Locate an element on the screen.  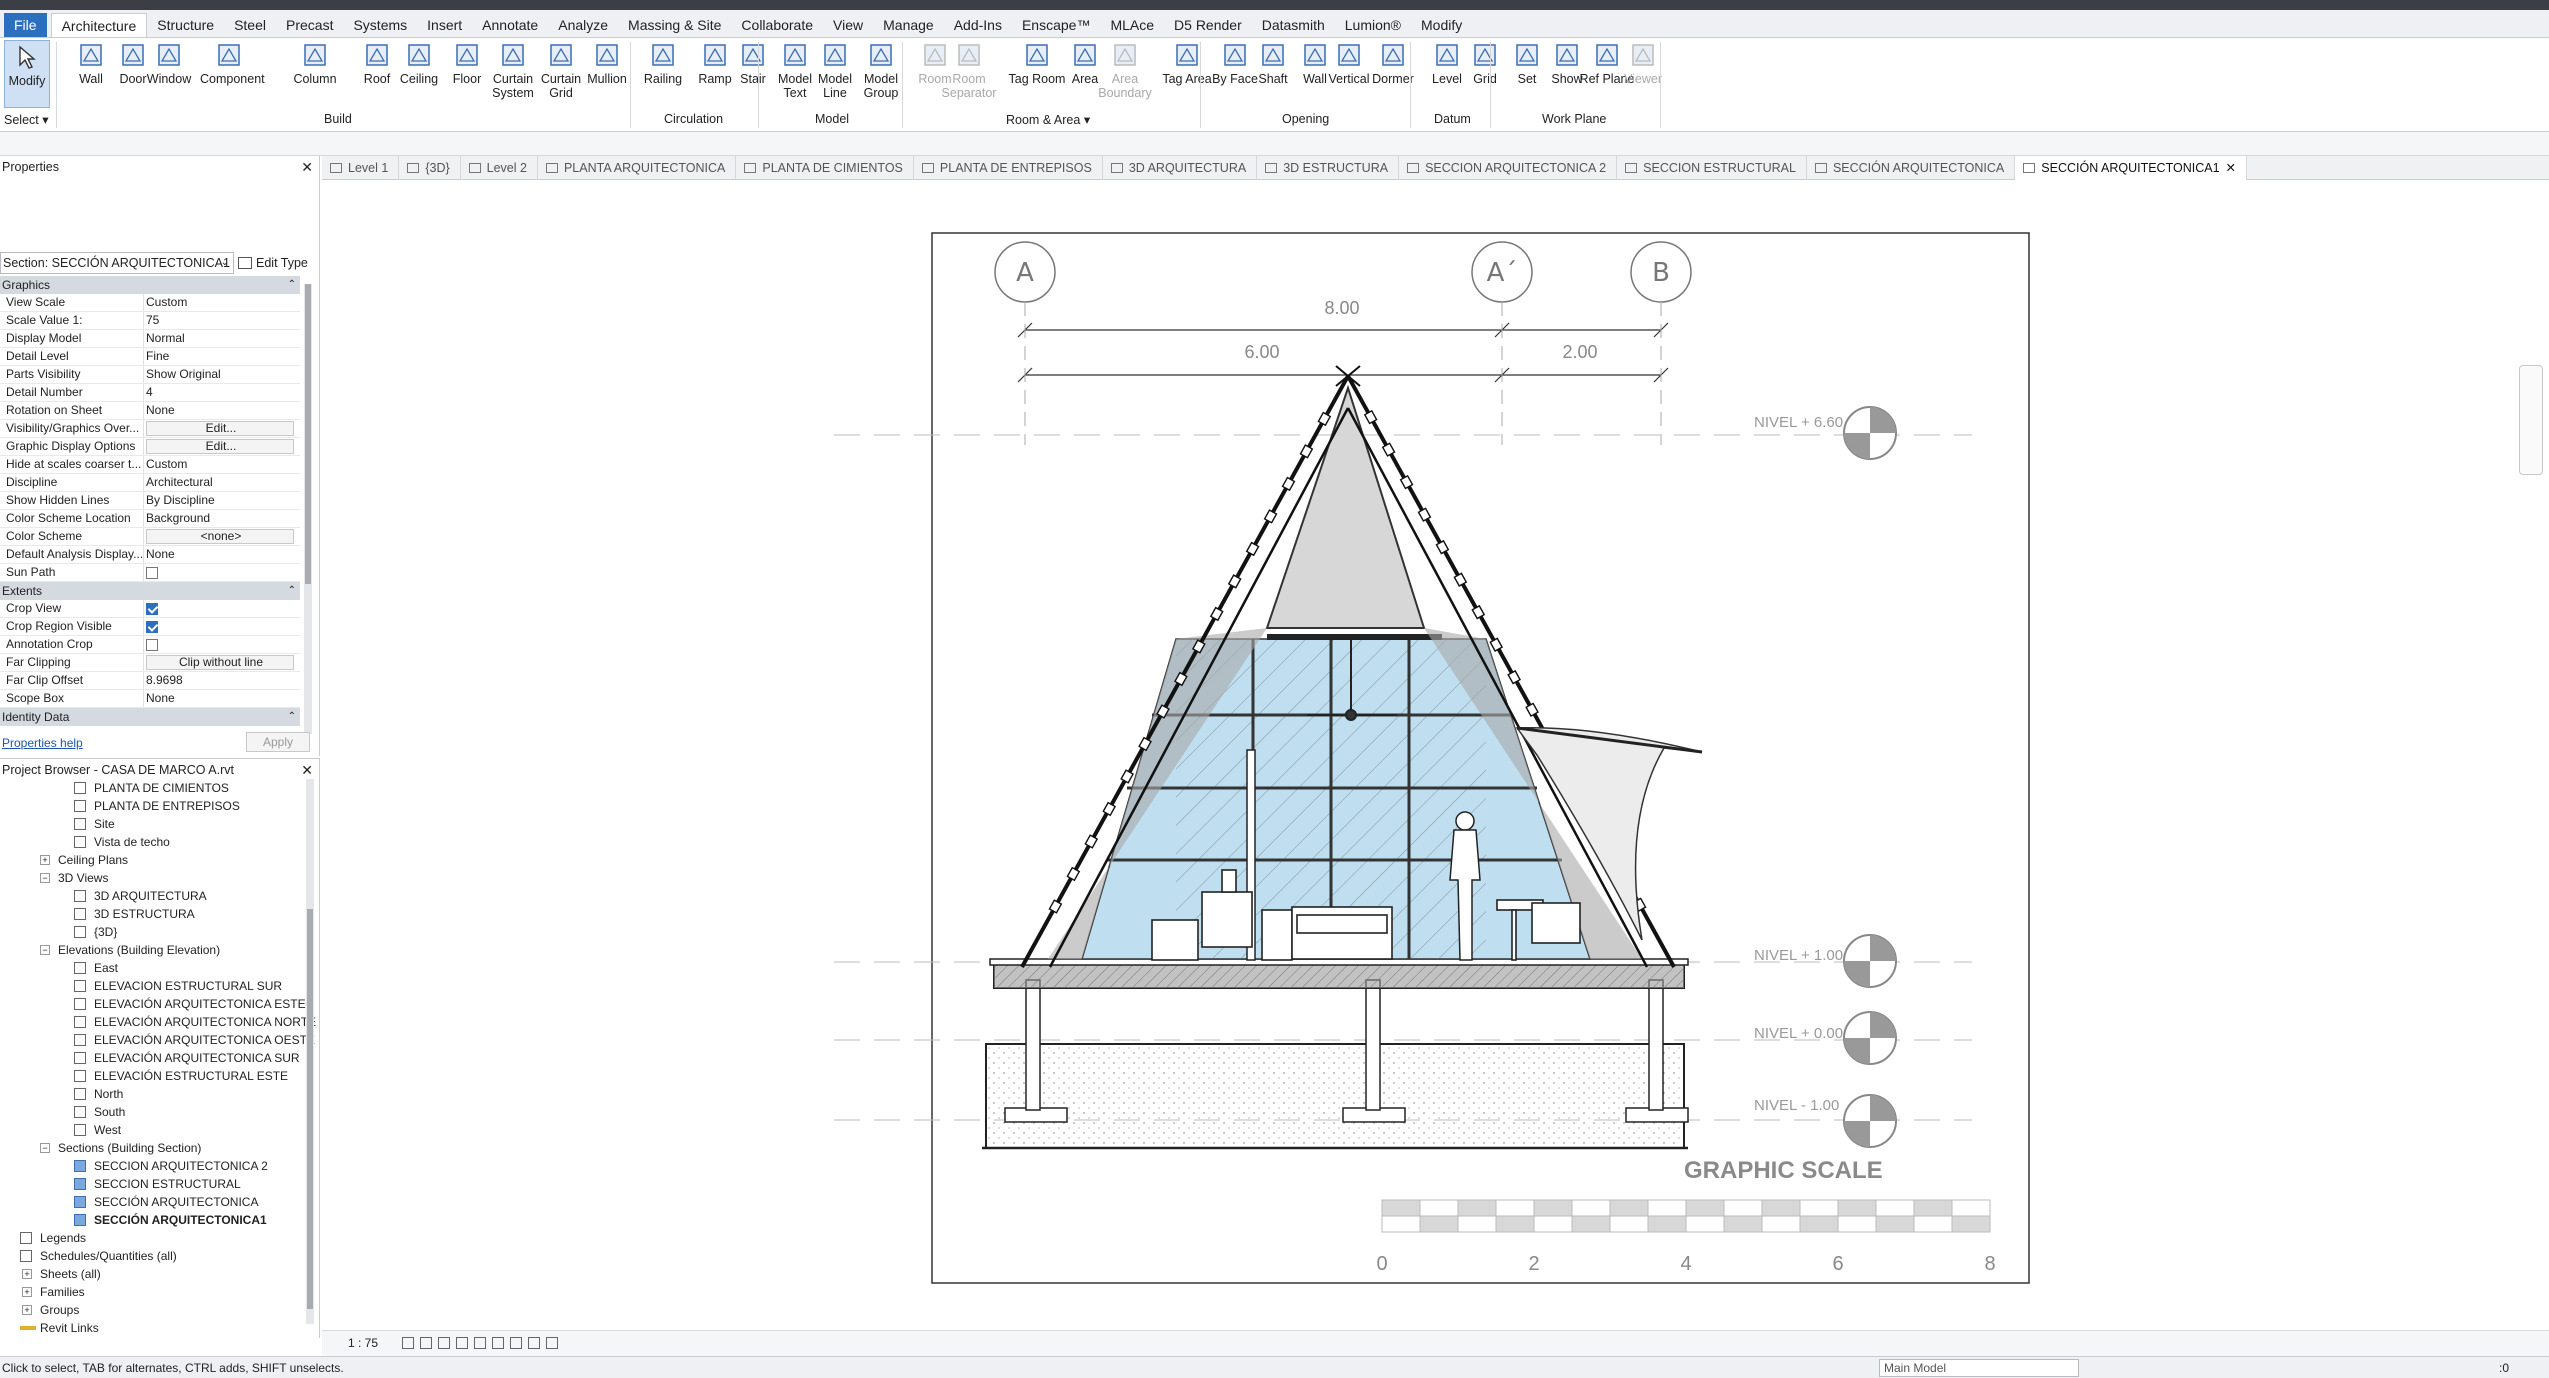
view-tab: SECCION ESTRUCTURAL is located at coordinates (1712, 168).